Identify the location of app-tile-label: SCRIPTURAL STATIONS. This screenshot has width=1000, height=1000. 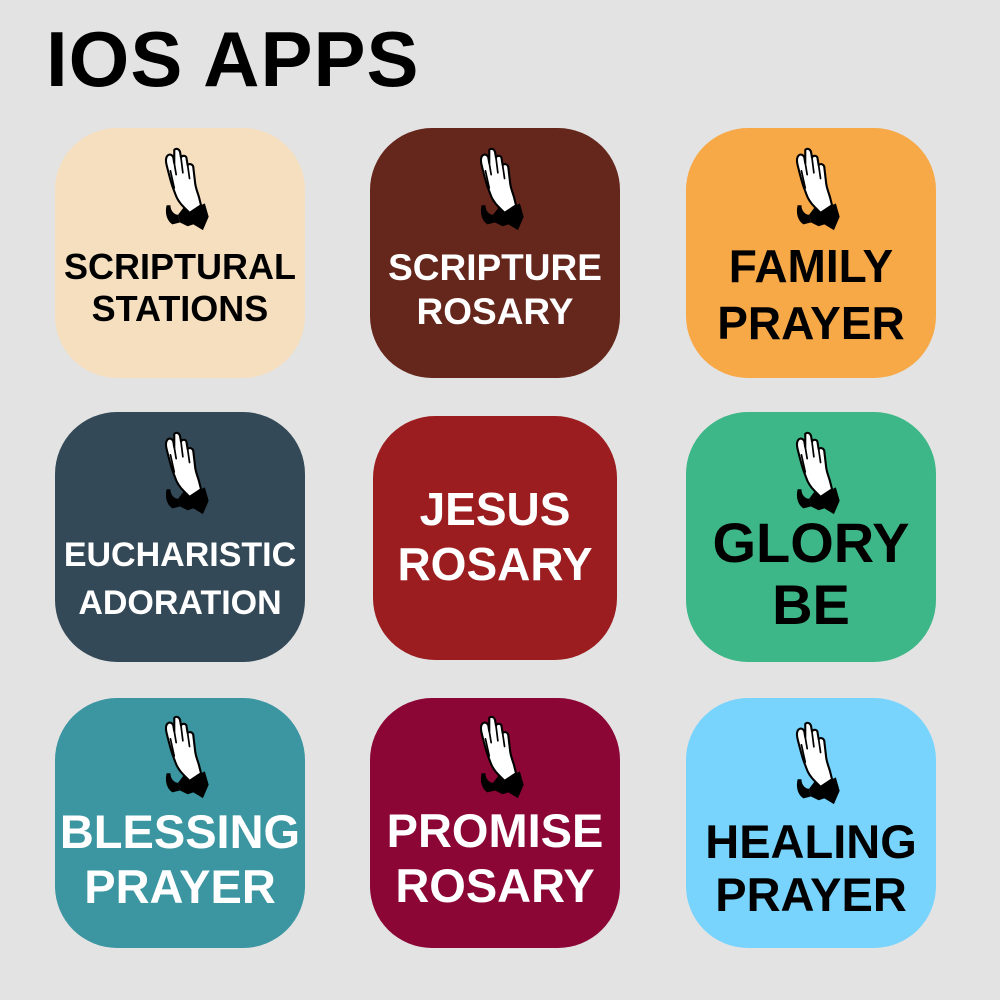
(180, 288).